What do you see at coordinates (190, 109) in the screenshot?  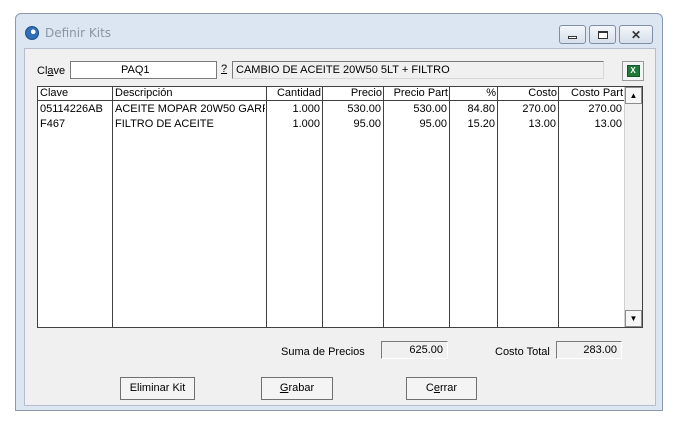 I see `table-cell: ACEITE MOPAR 20W50 GARRA` at bounding box center [190, 109].